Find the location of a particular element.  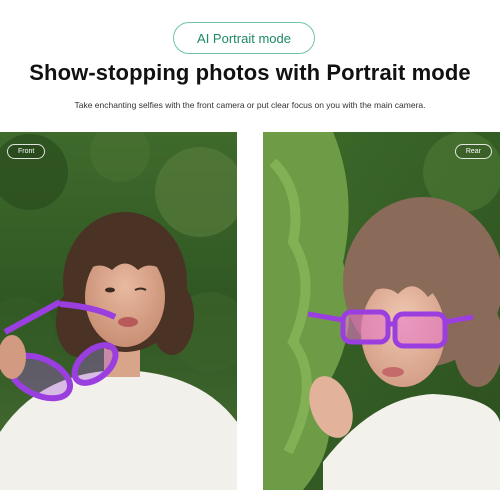

front-tag-label: Front is located at coordinates (26, 151).